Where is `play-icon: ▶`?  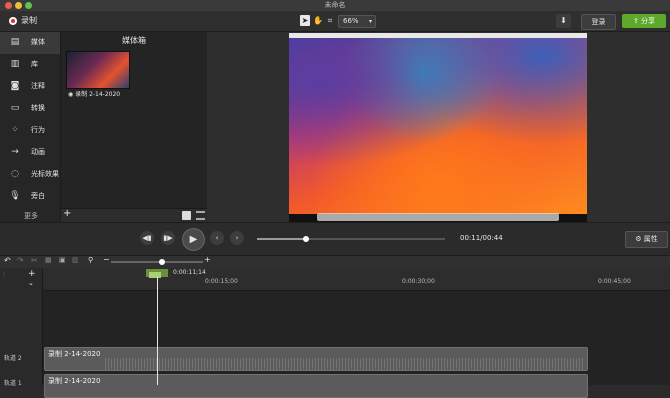 play-icon: ▶ is located at coordinates (193, 239).